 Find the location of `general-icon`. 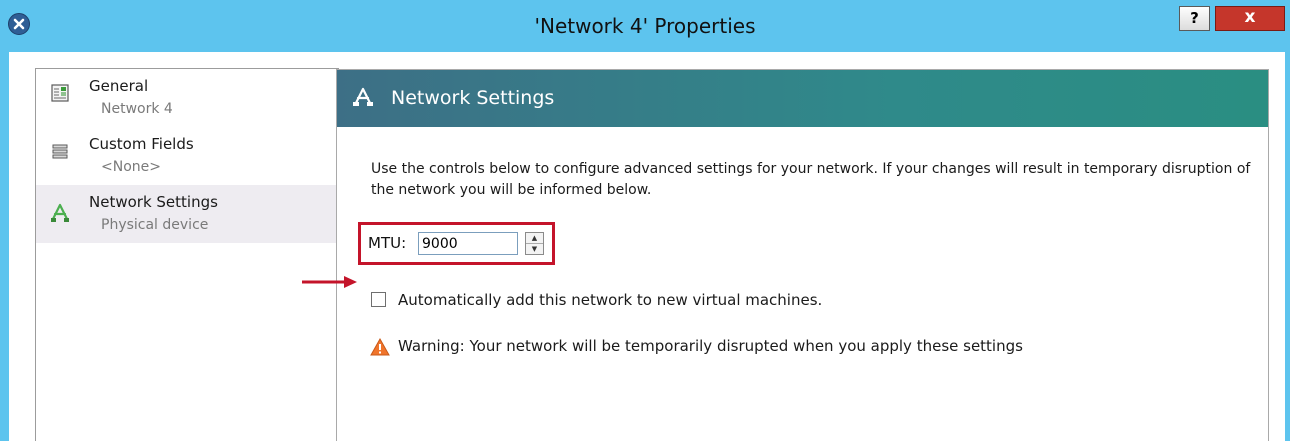

general-icon is located at coordinates (60, 93).